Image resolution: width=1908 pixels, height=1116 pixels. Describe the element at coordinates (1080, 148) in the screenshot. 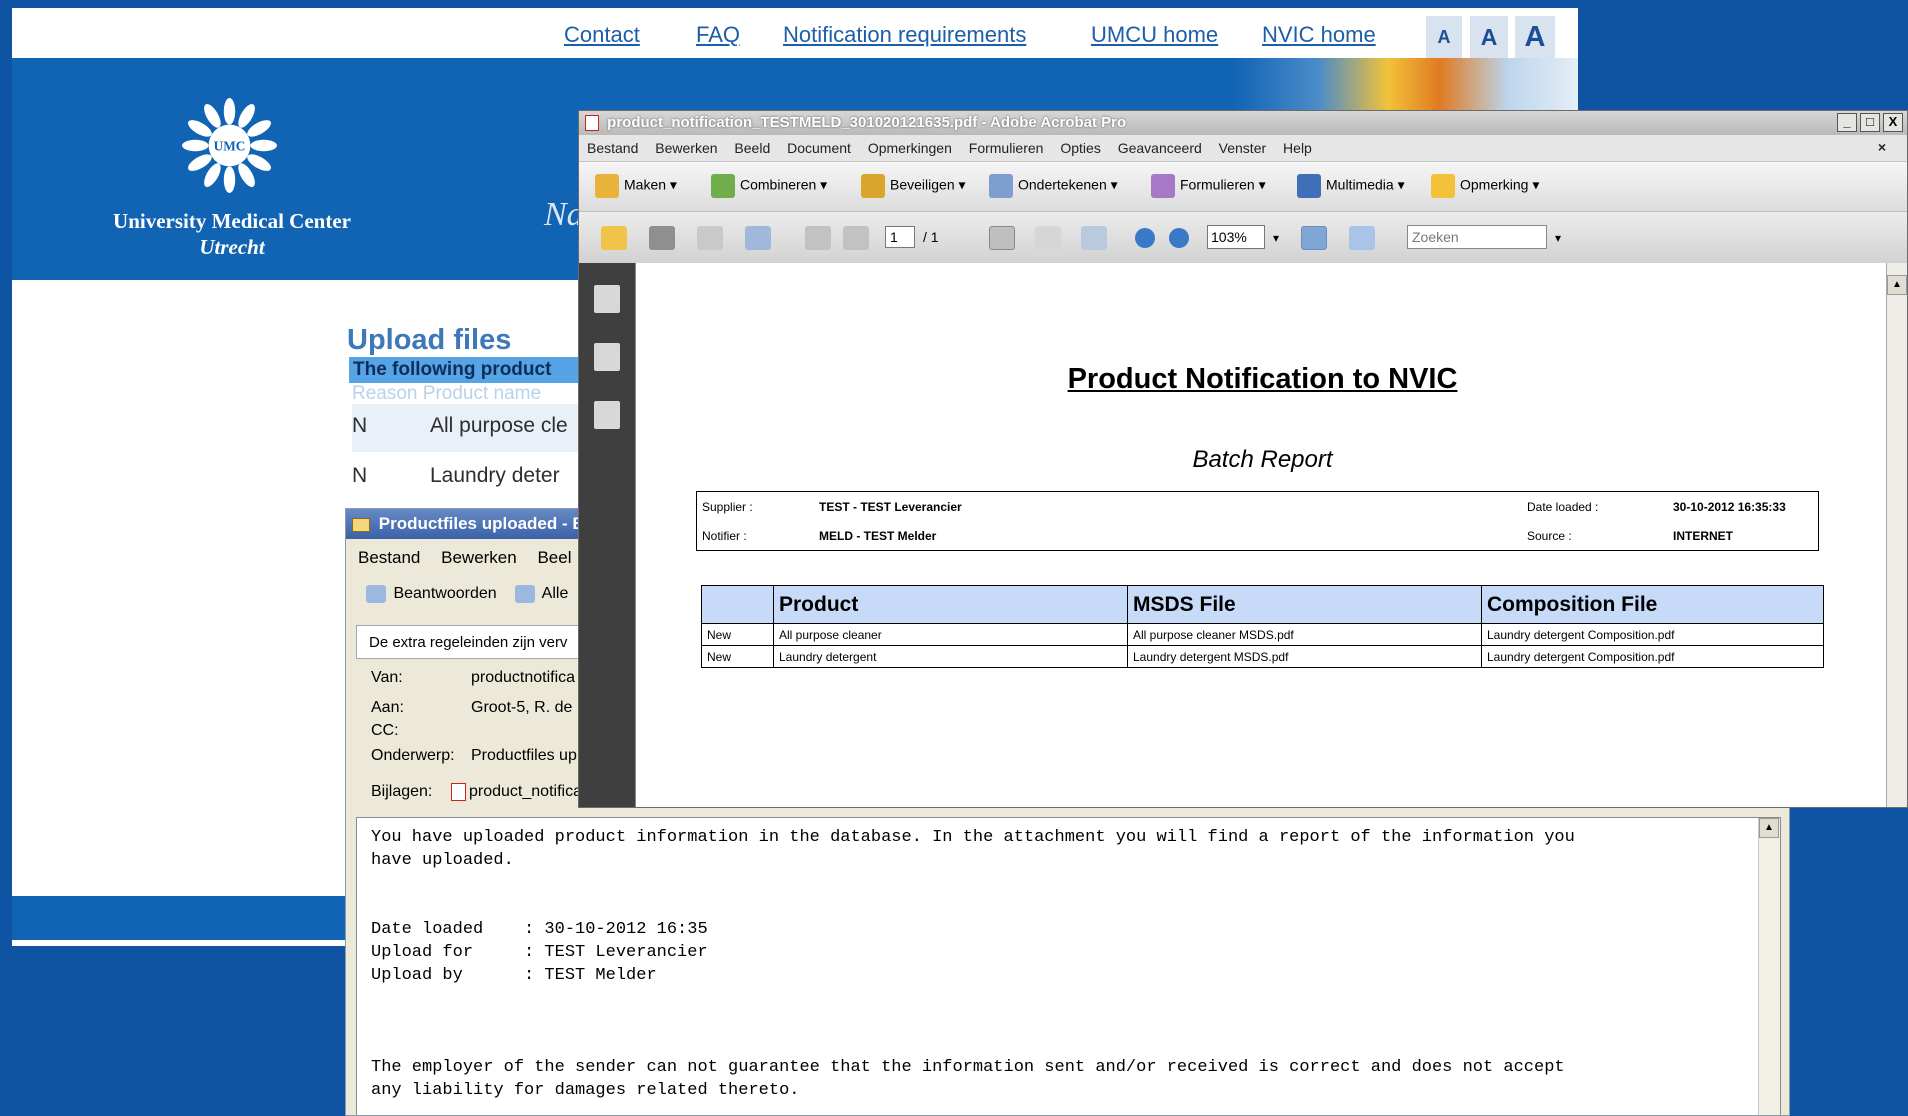

I see `menu-opties: Opties` at that location.